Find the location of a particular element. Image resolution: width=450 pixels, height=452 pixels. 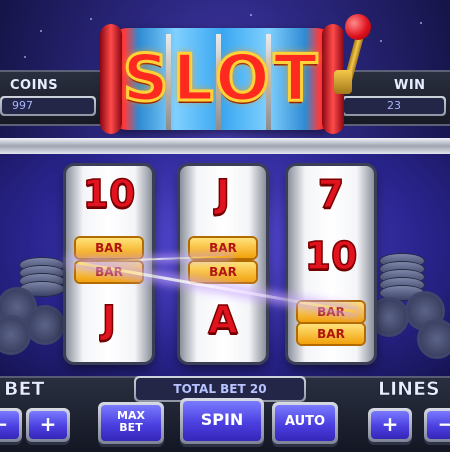

win-label: WIN is located at coordinates (410, 85).